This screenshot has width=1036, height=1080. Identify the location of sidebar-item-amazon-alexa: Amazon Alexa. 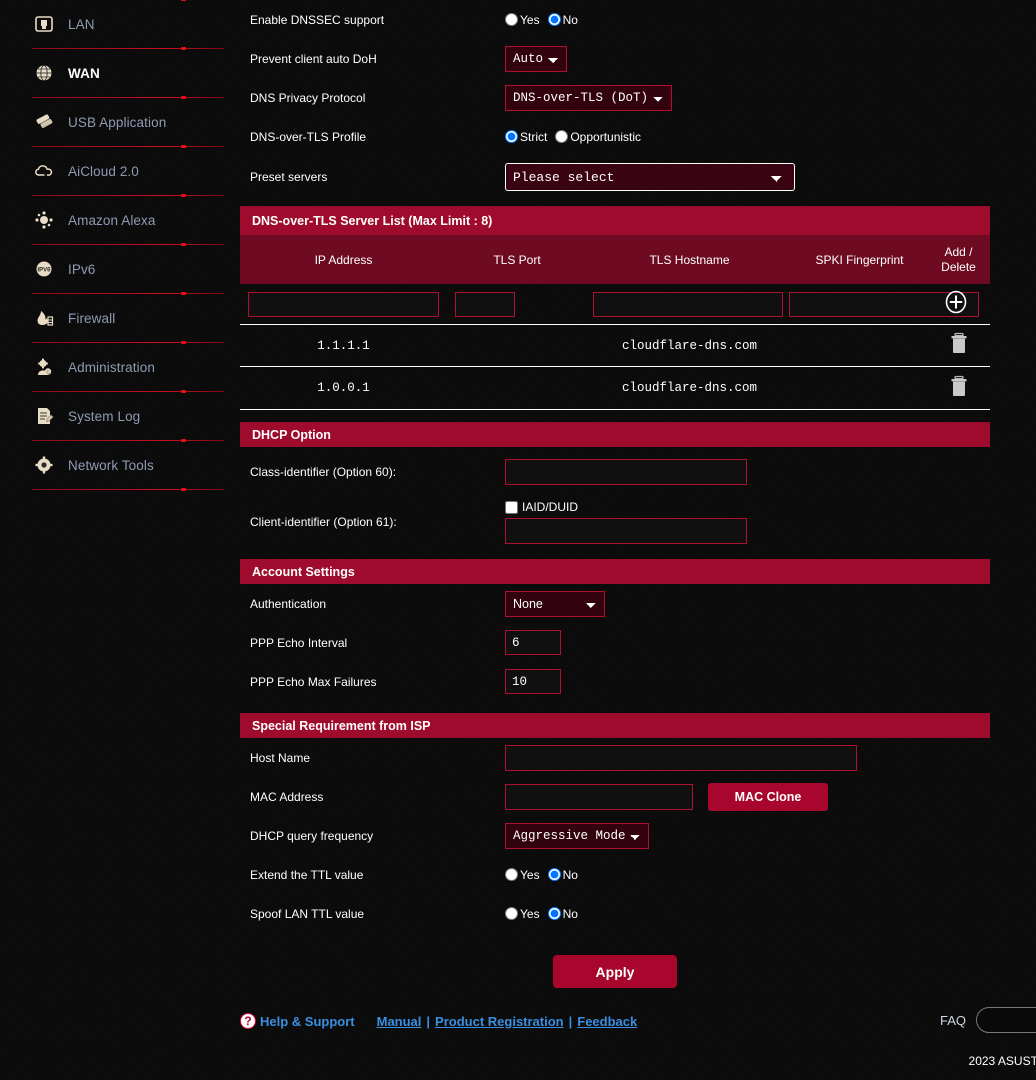
(116, 220).